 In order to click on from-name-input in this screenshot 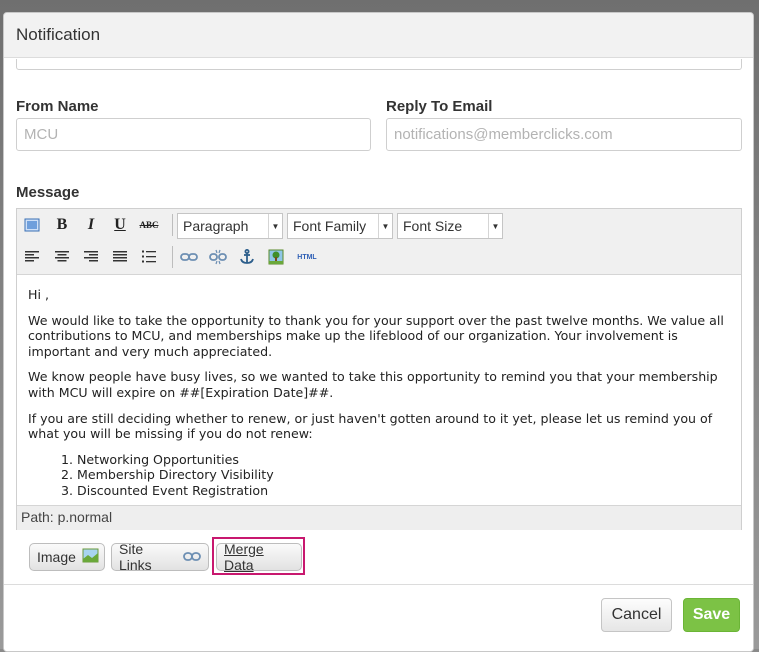, I will do `click(193, 134)`.